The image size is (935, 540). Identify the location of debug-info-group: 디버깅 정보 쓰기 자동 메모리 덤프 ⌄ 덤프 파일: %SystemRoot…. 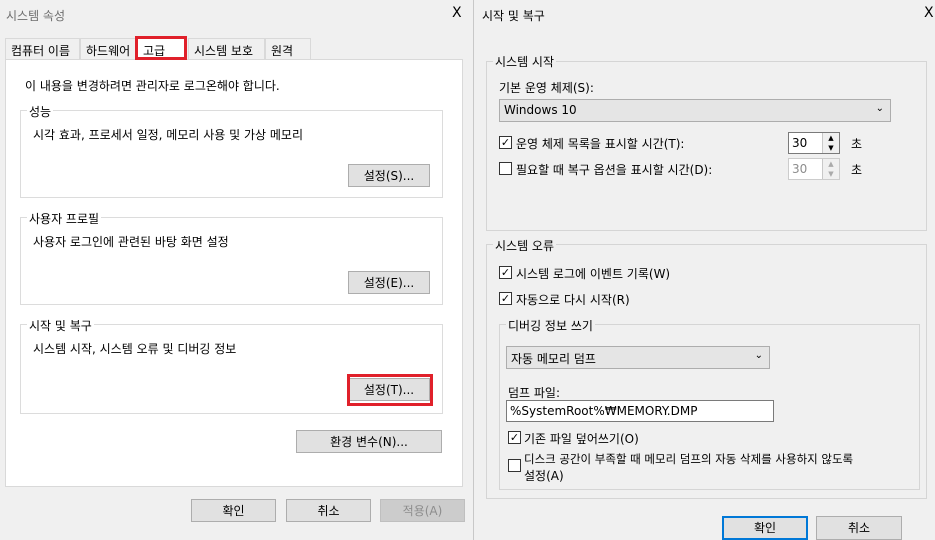
(709, 403).